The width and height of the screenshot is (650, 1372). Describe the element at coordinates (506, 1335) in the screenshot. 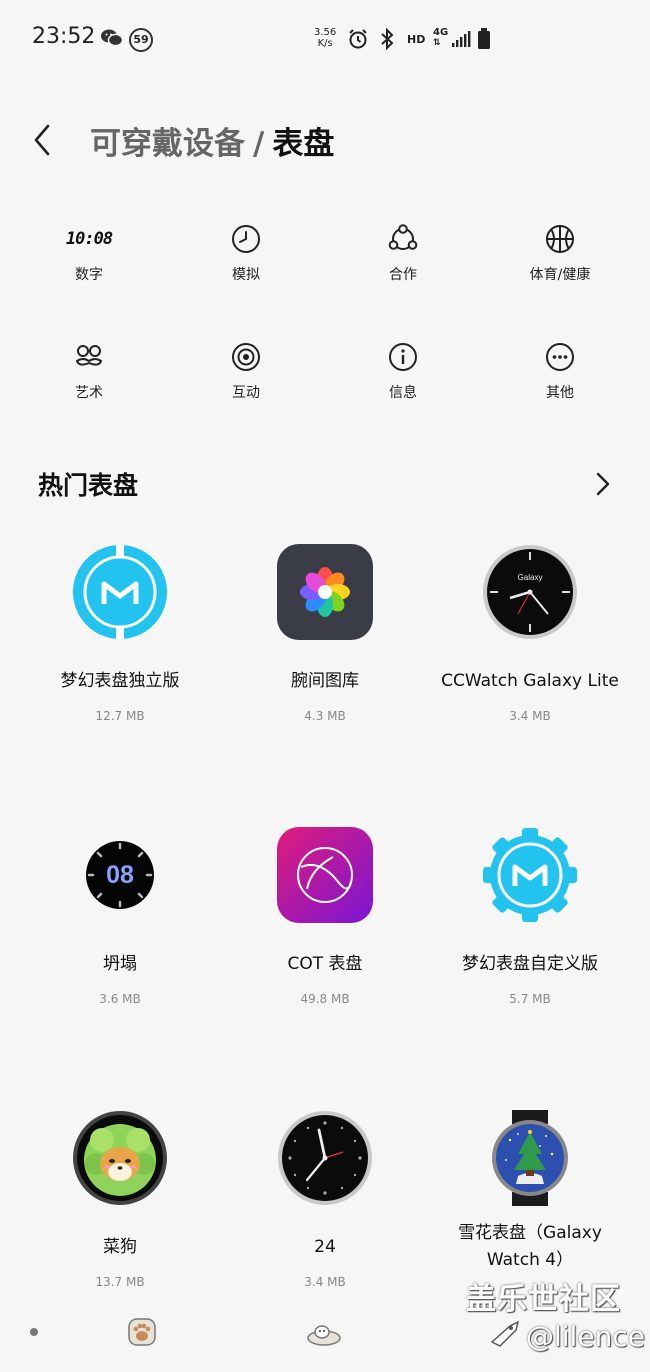

I see `rocket-icon` at that location.